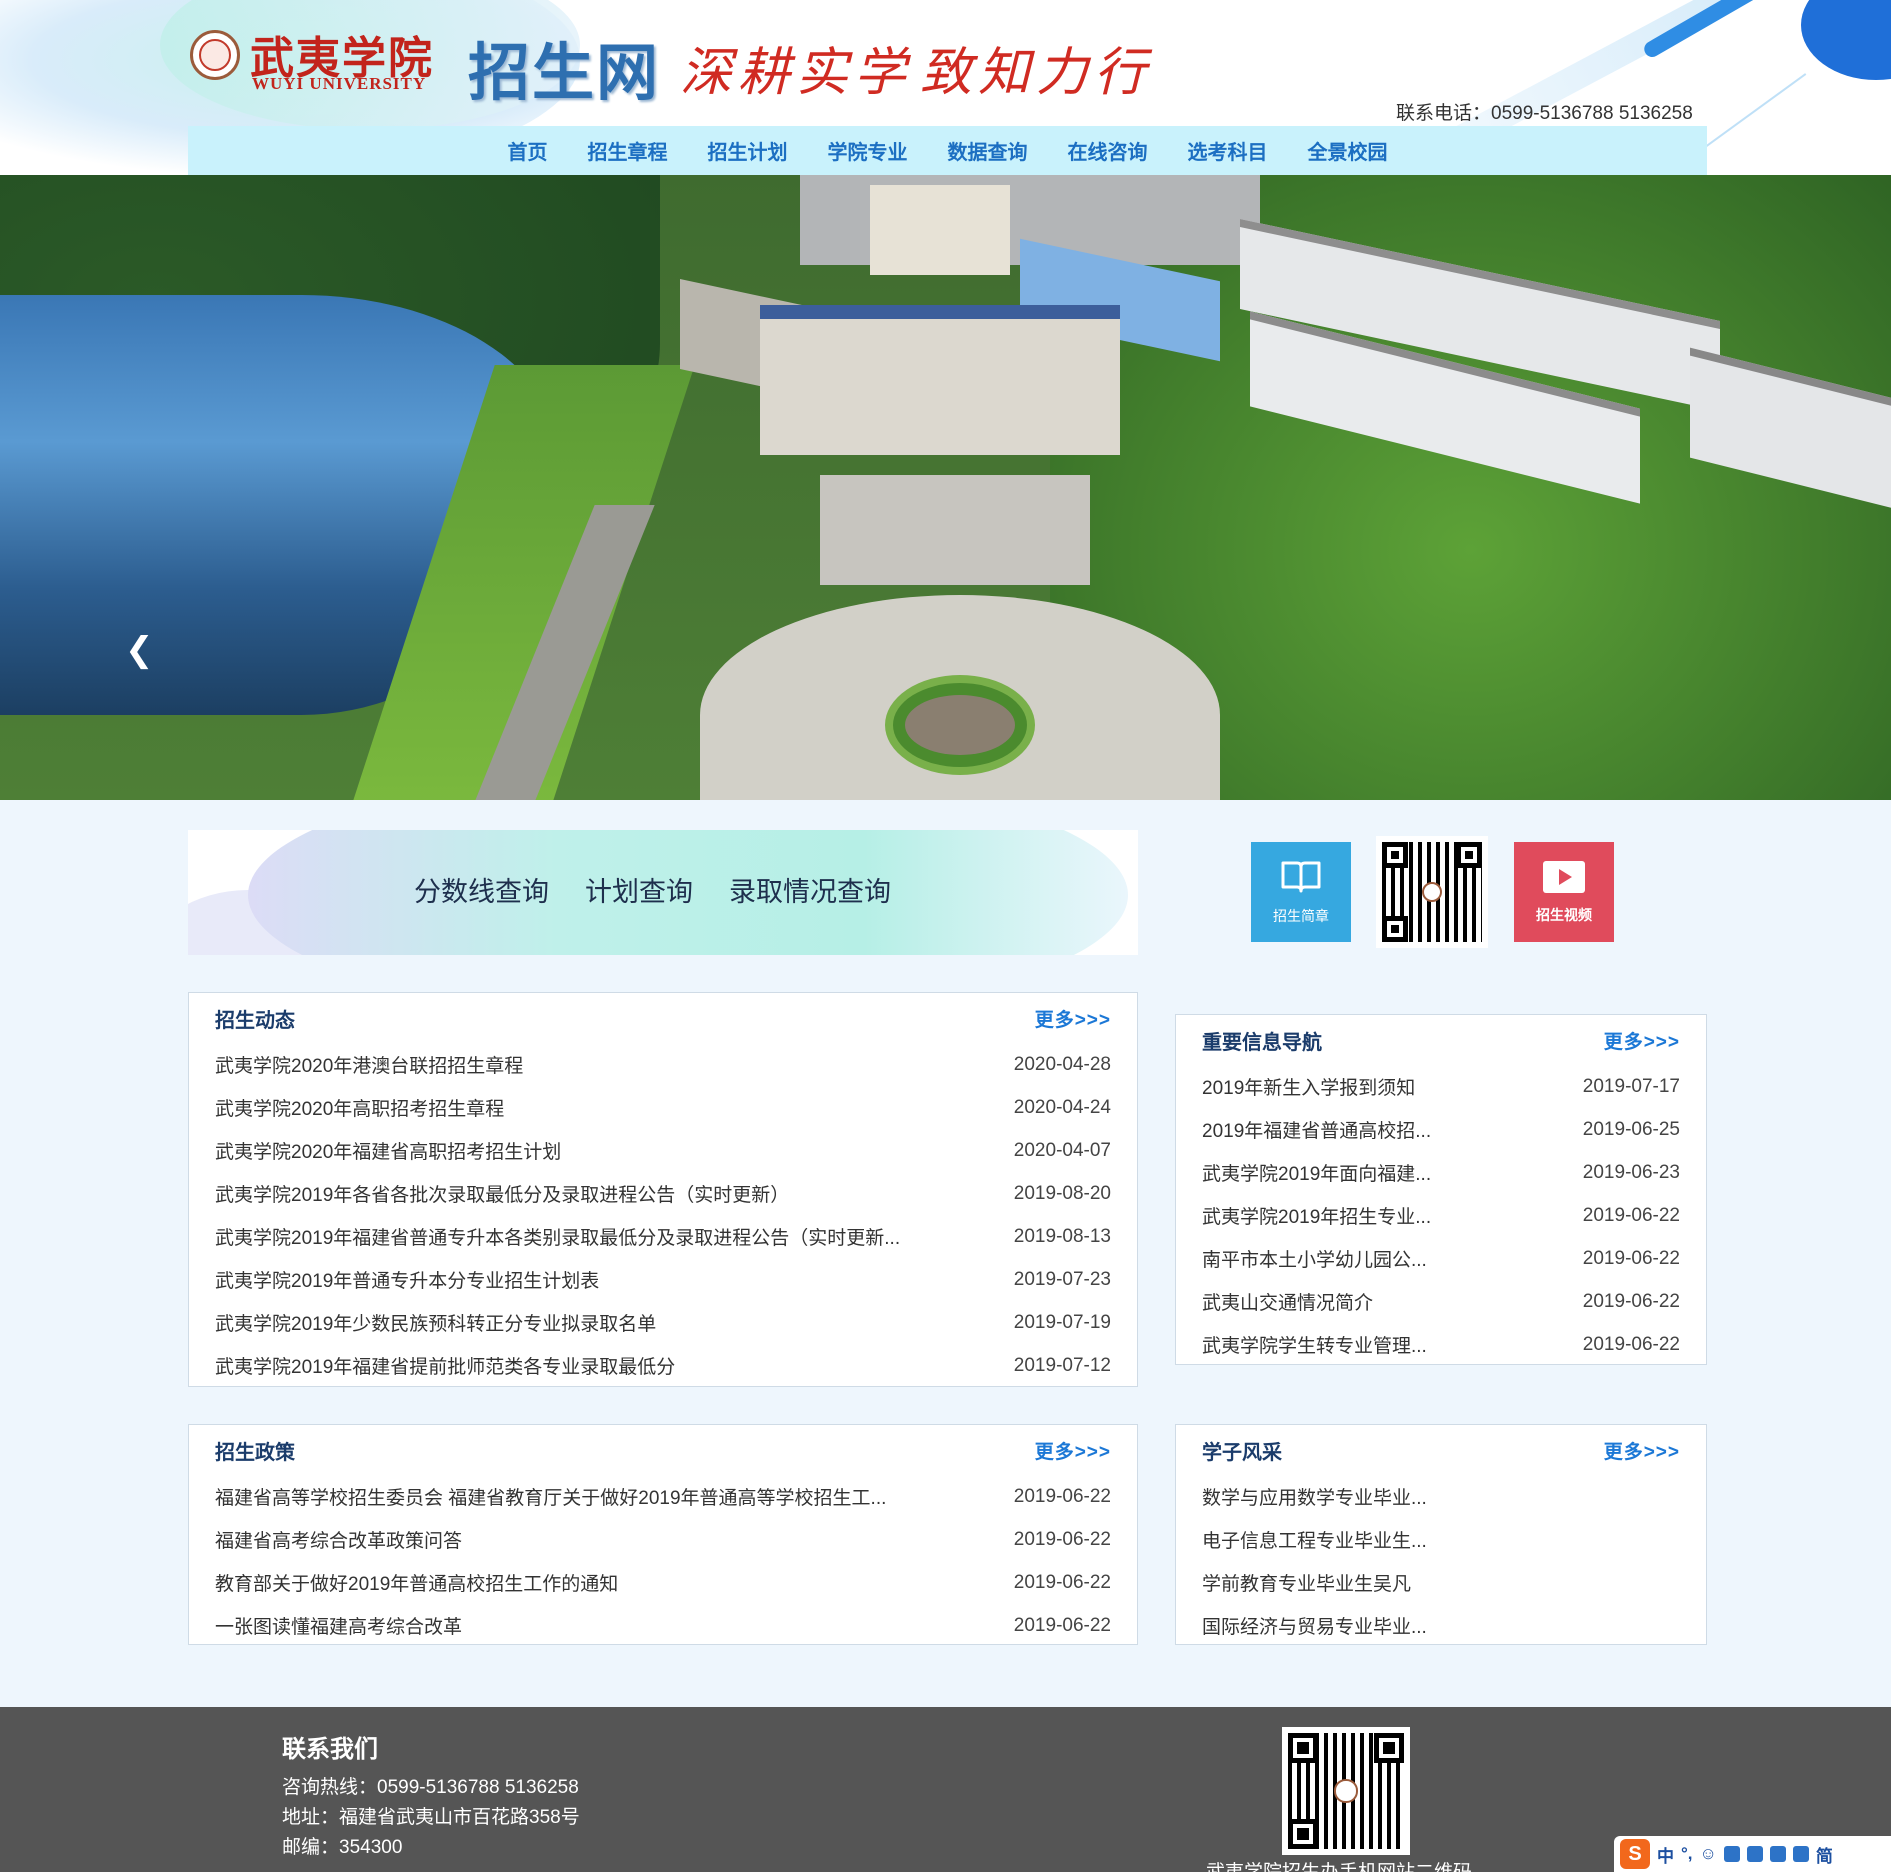 The image size is (1891, 1872). Describe the element at coordinates (255, 1452) in the screenshot. I see `panel-title: 招生政策` at that location.